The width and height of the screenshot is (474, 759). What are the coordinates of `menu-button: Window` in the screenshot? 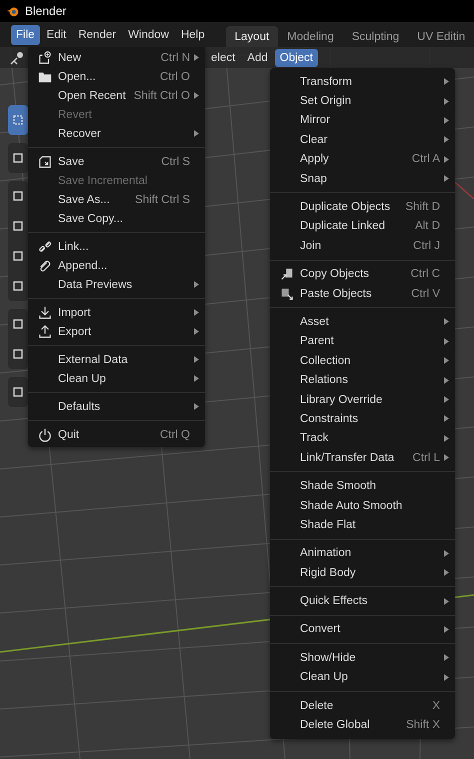 It's located at (148, 34).